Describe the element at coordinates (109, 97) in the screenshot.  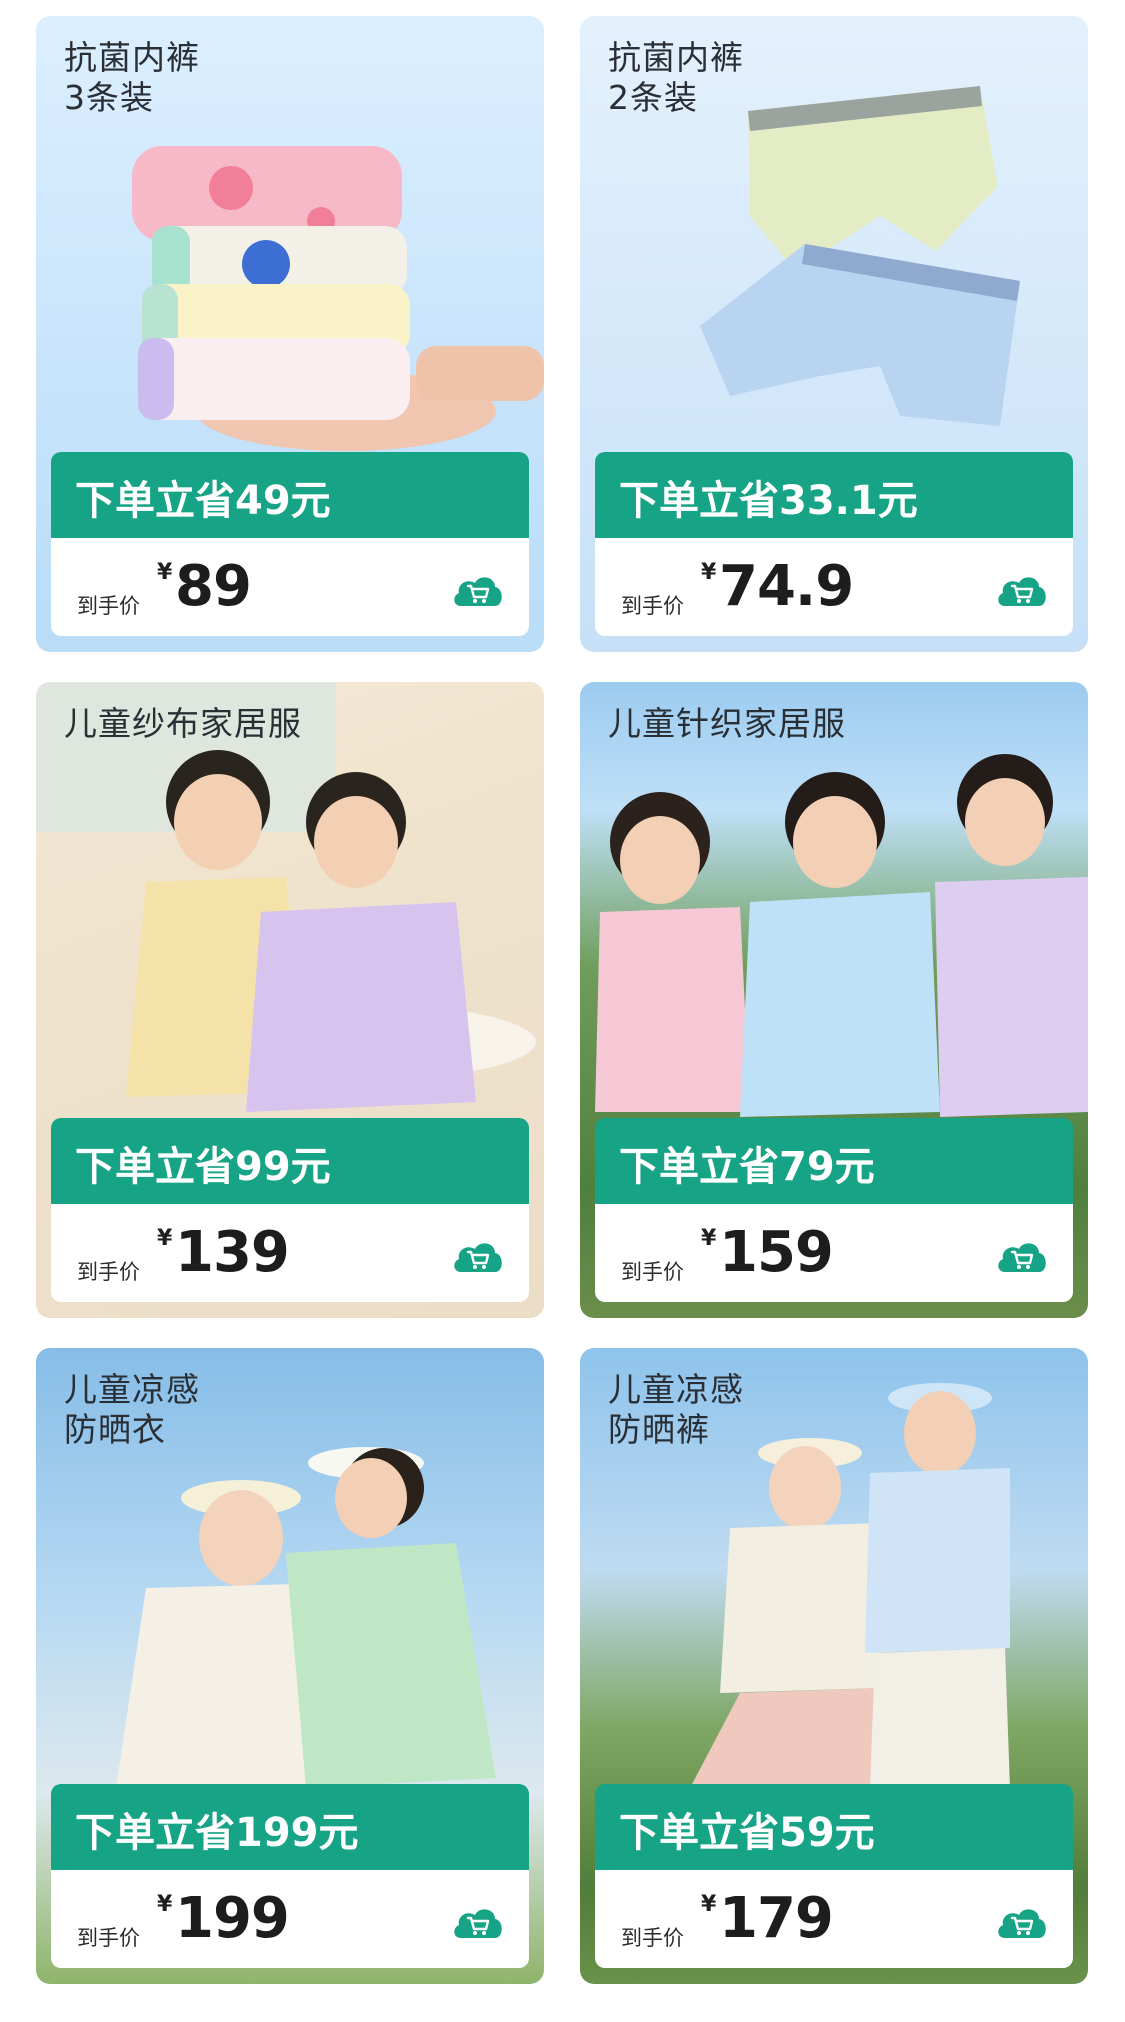
I see `product-title-line: 3条装` at that location.